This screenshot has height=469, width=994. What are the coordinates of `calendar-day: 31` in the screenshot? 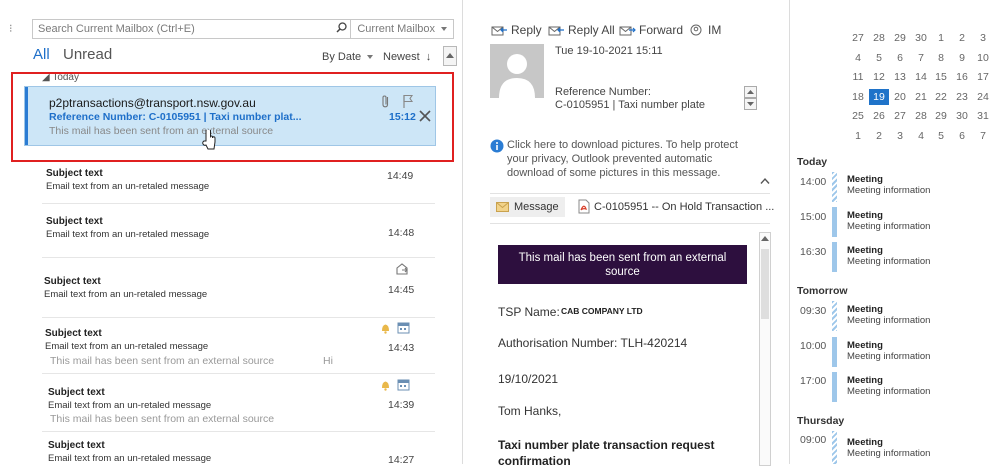 It's located at (983, 116).